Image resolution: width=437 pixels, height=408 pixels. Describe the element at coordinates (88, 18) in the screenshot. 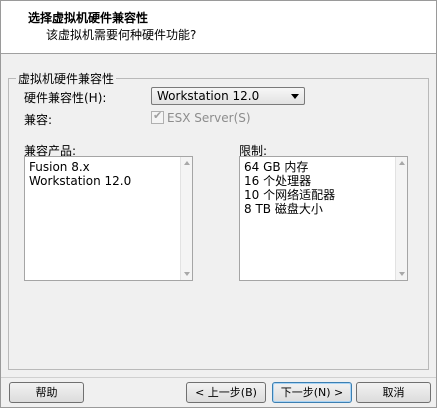

I see `page-title: 选择虚拟机硬件兼容性` at that location.